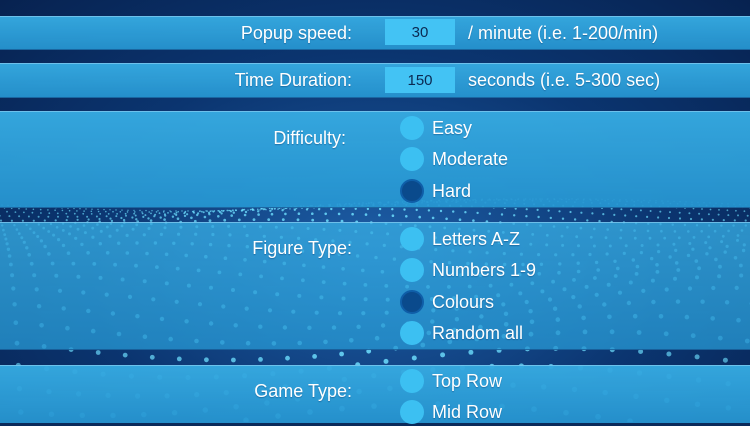 This screenshot has width=750, height=426. What do you see at coordinates (564, 80) in the screenshot?
I see `time-duration-hint: seconds (i.e. 5-300 sec)` at bounding box center [564, 80].